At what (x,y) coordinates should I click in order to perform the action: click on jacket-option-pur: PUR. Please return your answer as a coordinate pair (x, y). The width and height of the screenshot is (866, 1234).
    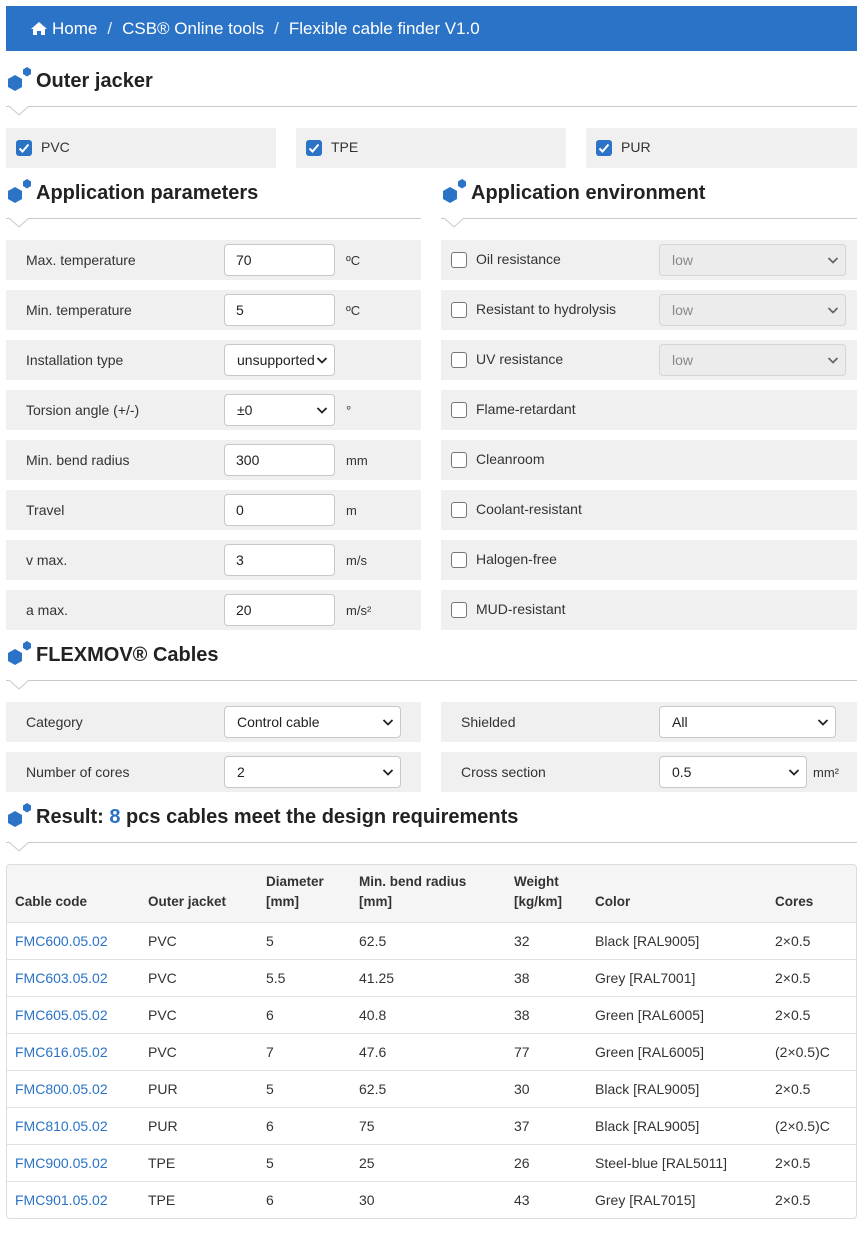
    Looking at the image, I should click on (721, 148).